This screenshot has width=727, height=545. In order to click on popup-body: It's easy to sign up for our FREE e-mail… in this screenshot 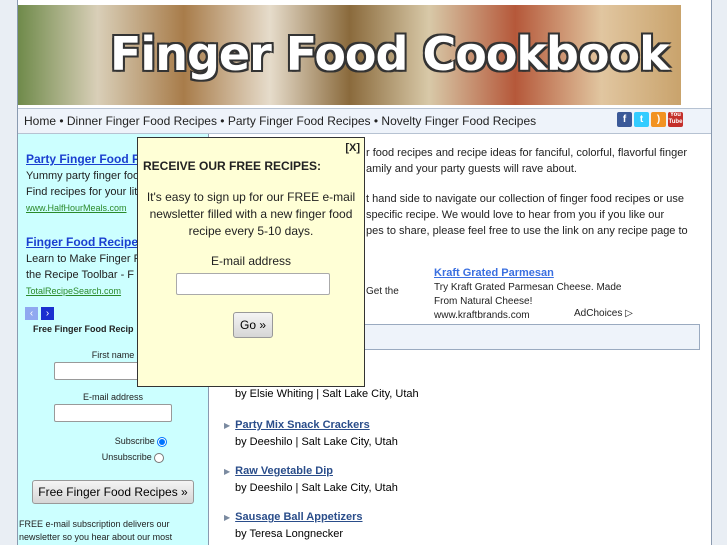, I will do `click(251, 214)`.